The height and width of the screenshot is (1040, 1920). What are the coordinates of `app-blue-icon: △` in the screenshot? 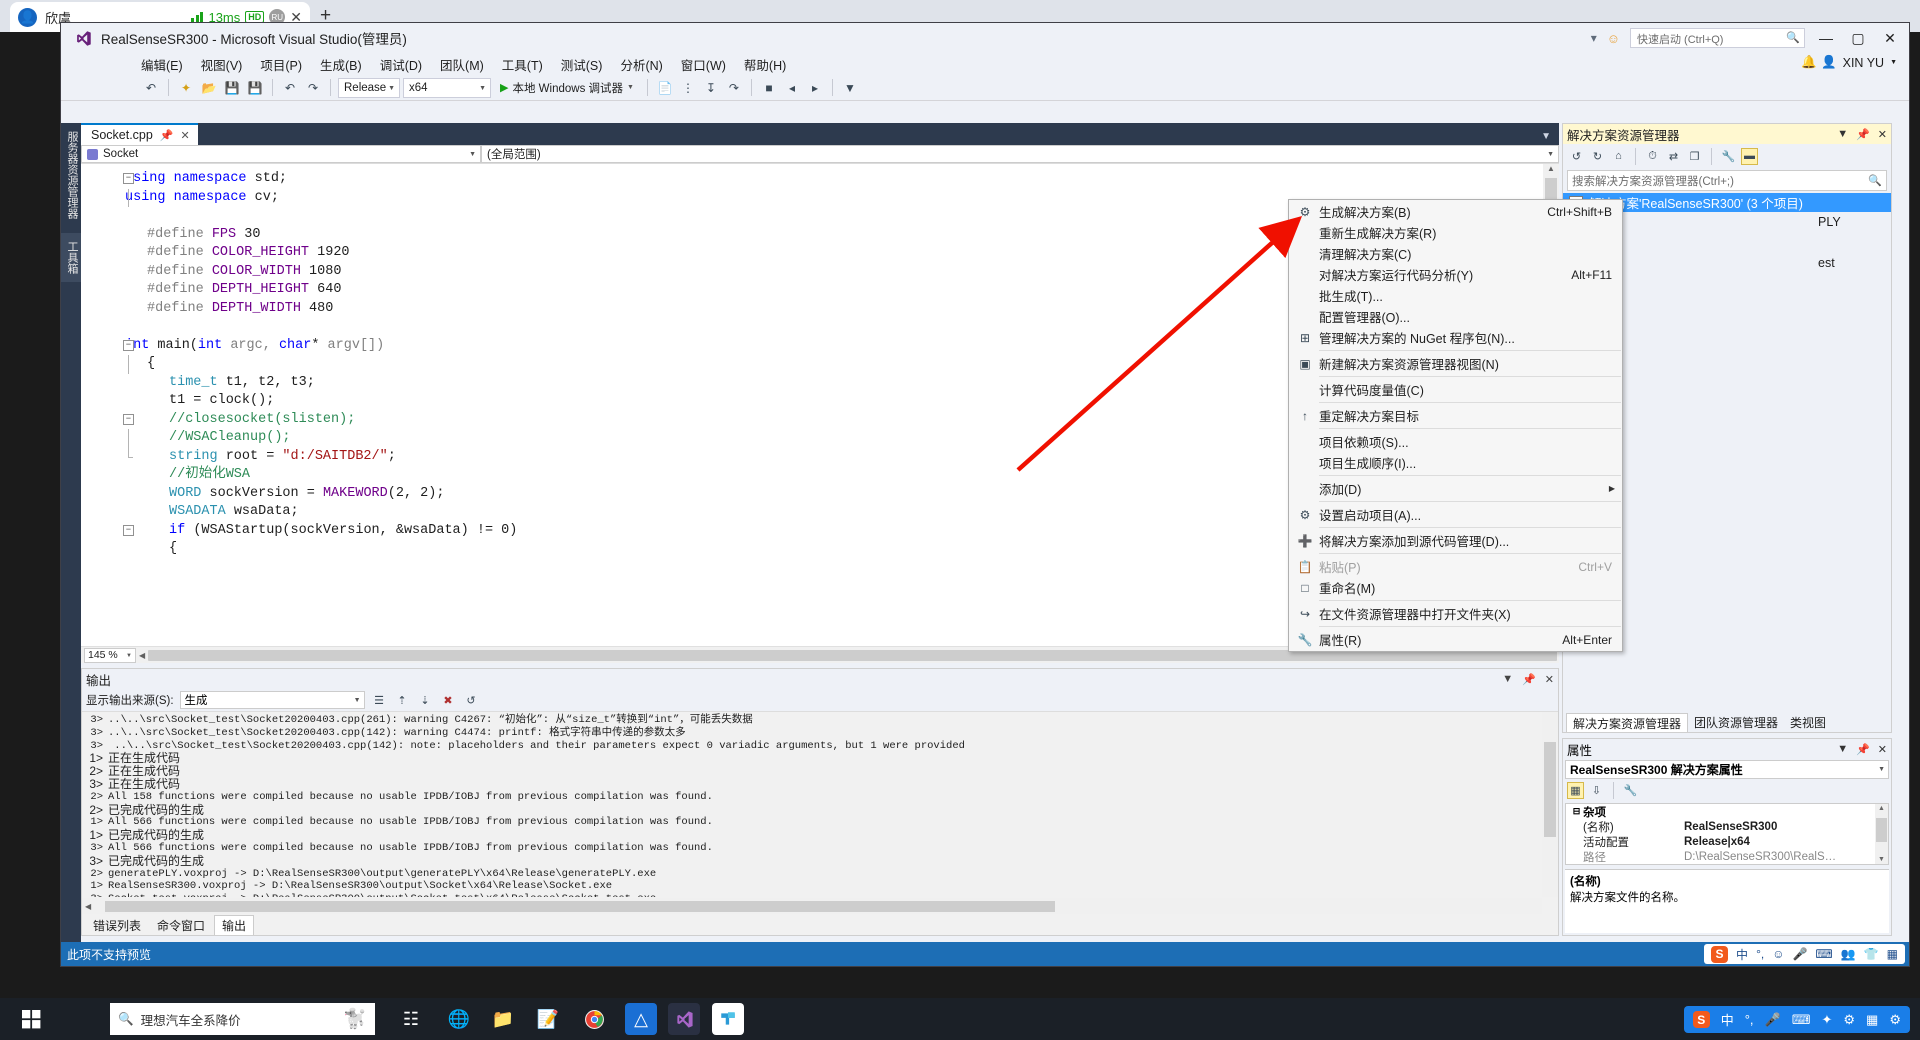 It's located at (641, 1019).